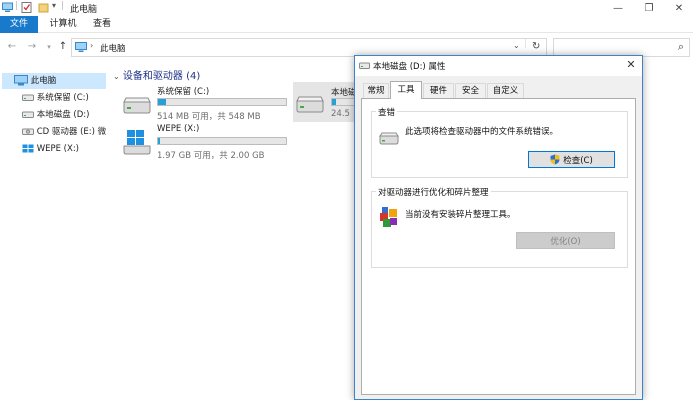 The height and width of the screenshot is (400, 693). What do you see at coordinates (460, 215) in the screenshot?
I see `optimize-description: 当前没有安装碎片整理工具。` at bounding box center [460, 215].